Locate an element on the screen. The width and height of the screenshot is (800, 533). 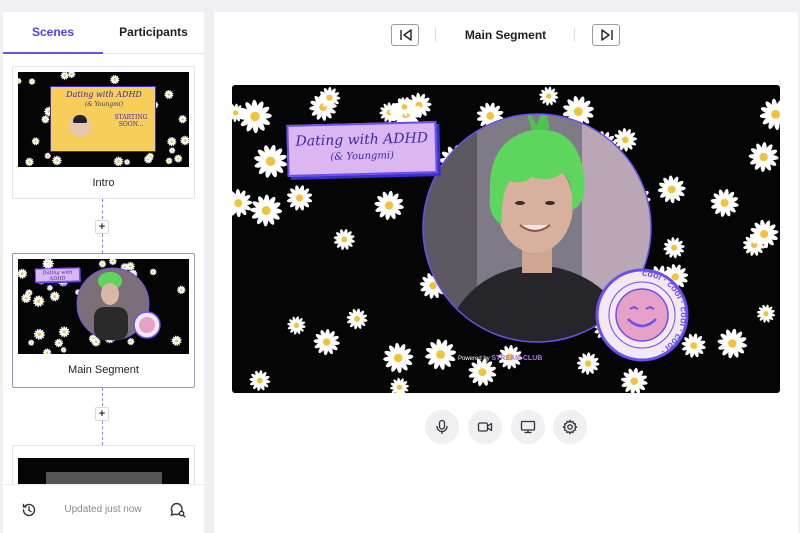
intro-card-title: Dating with ADHD is located at coordinates (104, 94).